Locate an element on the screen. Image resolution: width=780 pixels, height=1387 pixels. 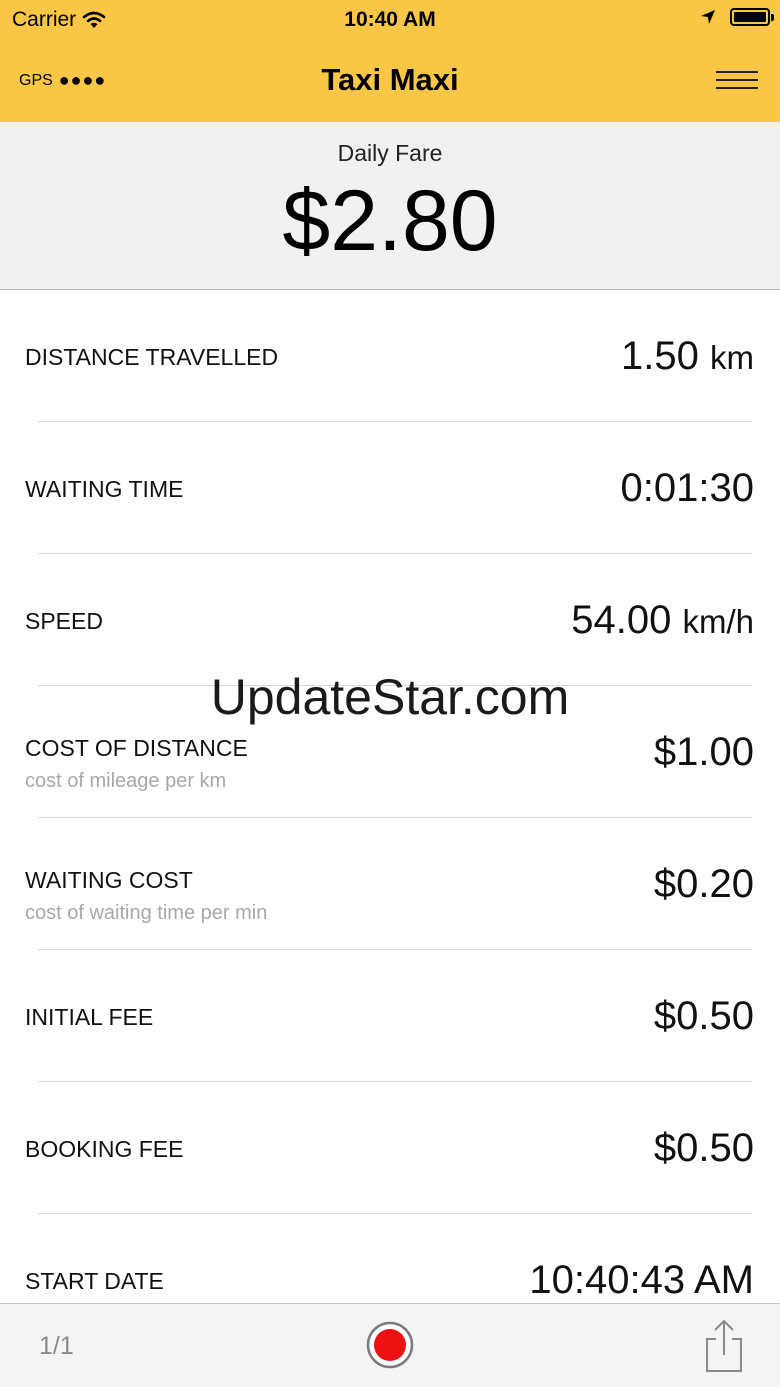
row-label: WAITING TIME is located at coordinates (104, 489).